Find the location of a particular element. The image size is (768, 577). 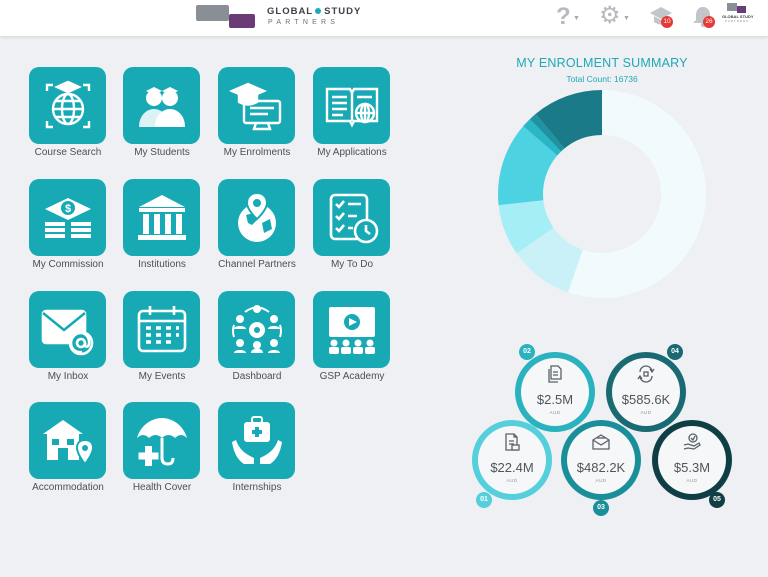

logo-word-global: GLOBAL is located at coordinates (290, 11).